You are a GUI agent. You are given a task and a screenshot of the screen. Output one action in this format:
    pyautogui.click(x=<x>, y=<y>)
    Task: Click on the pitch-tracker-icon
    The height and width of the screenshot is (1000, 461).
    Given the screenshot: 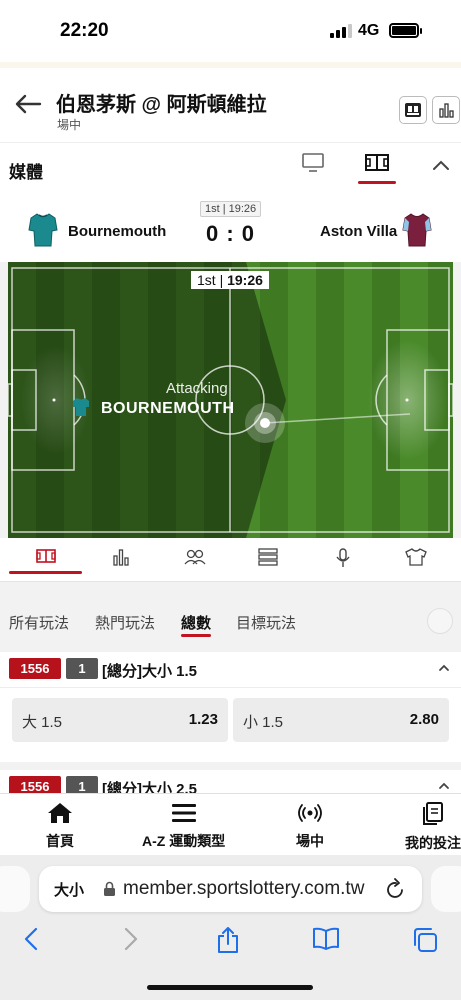 What is the action you would take?
    pyautogui.click(x=377, y=163)
    